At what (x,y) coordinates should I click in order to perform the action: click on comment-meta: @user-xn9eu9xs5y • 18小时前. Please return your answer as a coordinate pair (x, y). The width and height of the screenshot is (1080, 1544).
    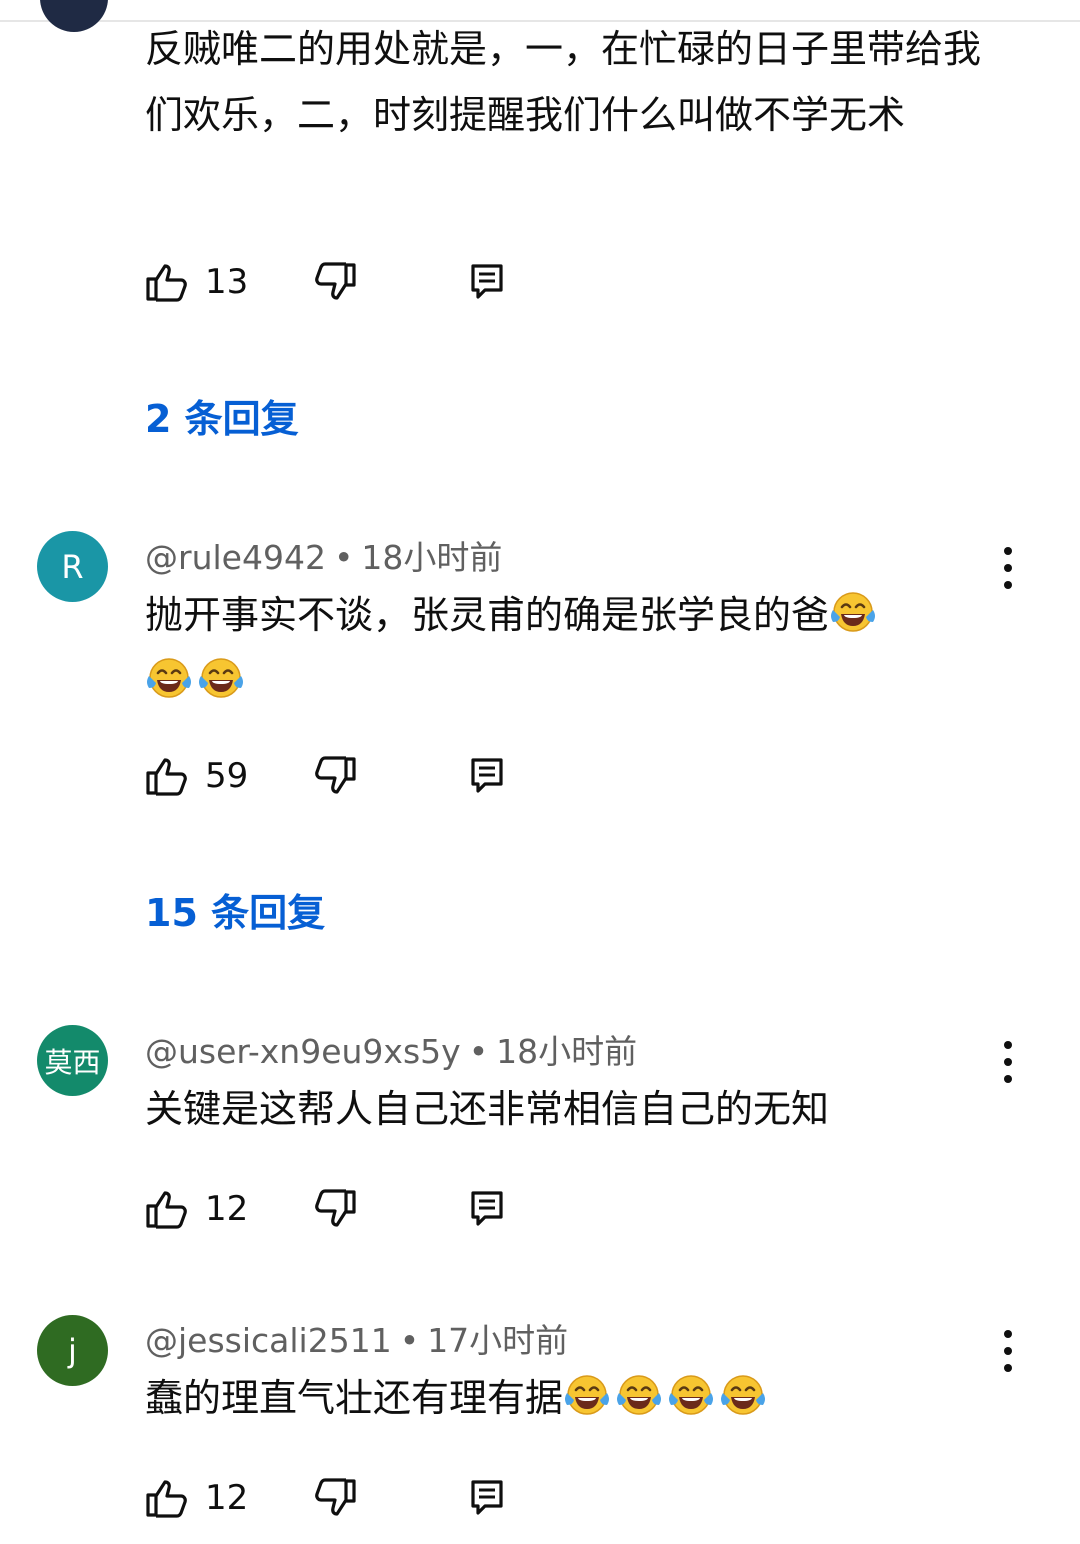
    Looking at the image, I should click on (391, 1049).